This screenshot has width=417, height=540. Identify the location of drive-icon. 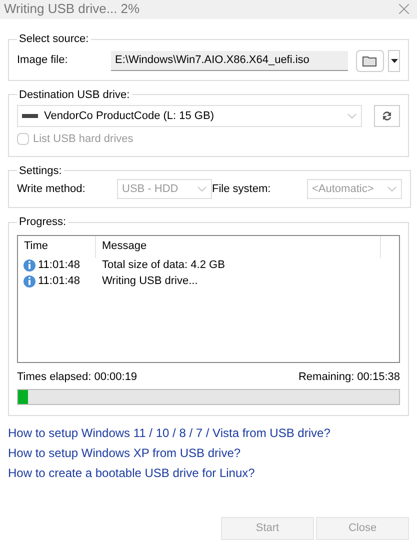
(30, 116).